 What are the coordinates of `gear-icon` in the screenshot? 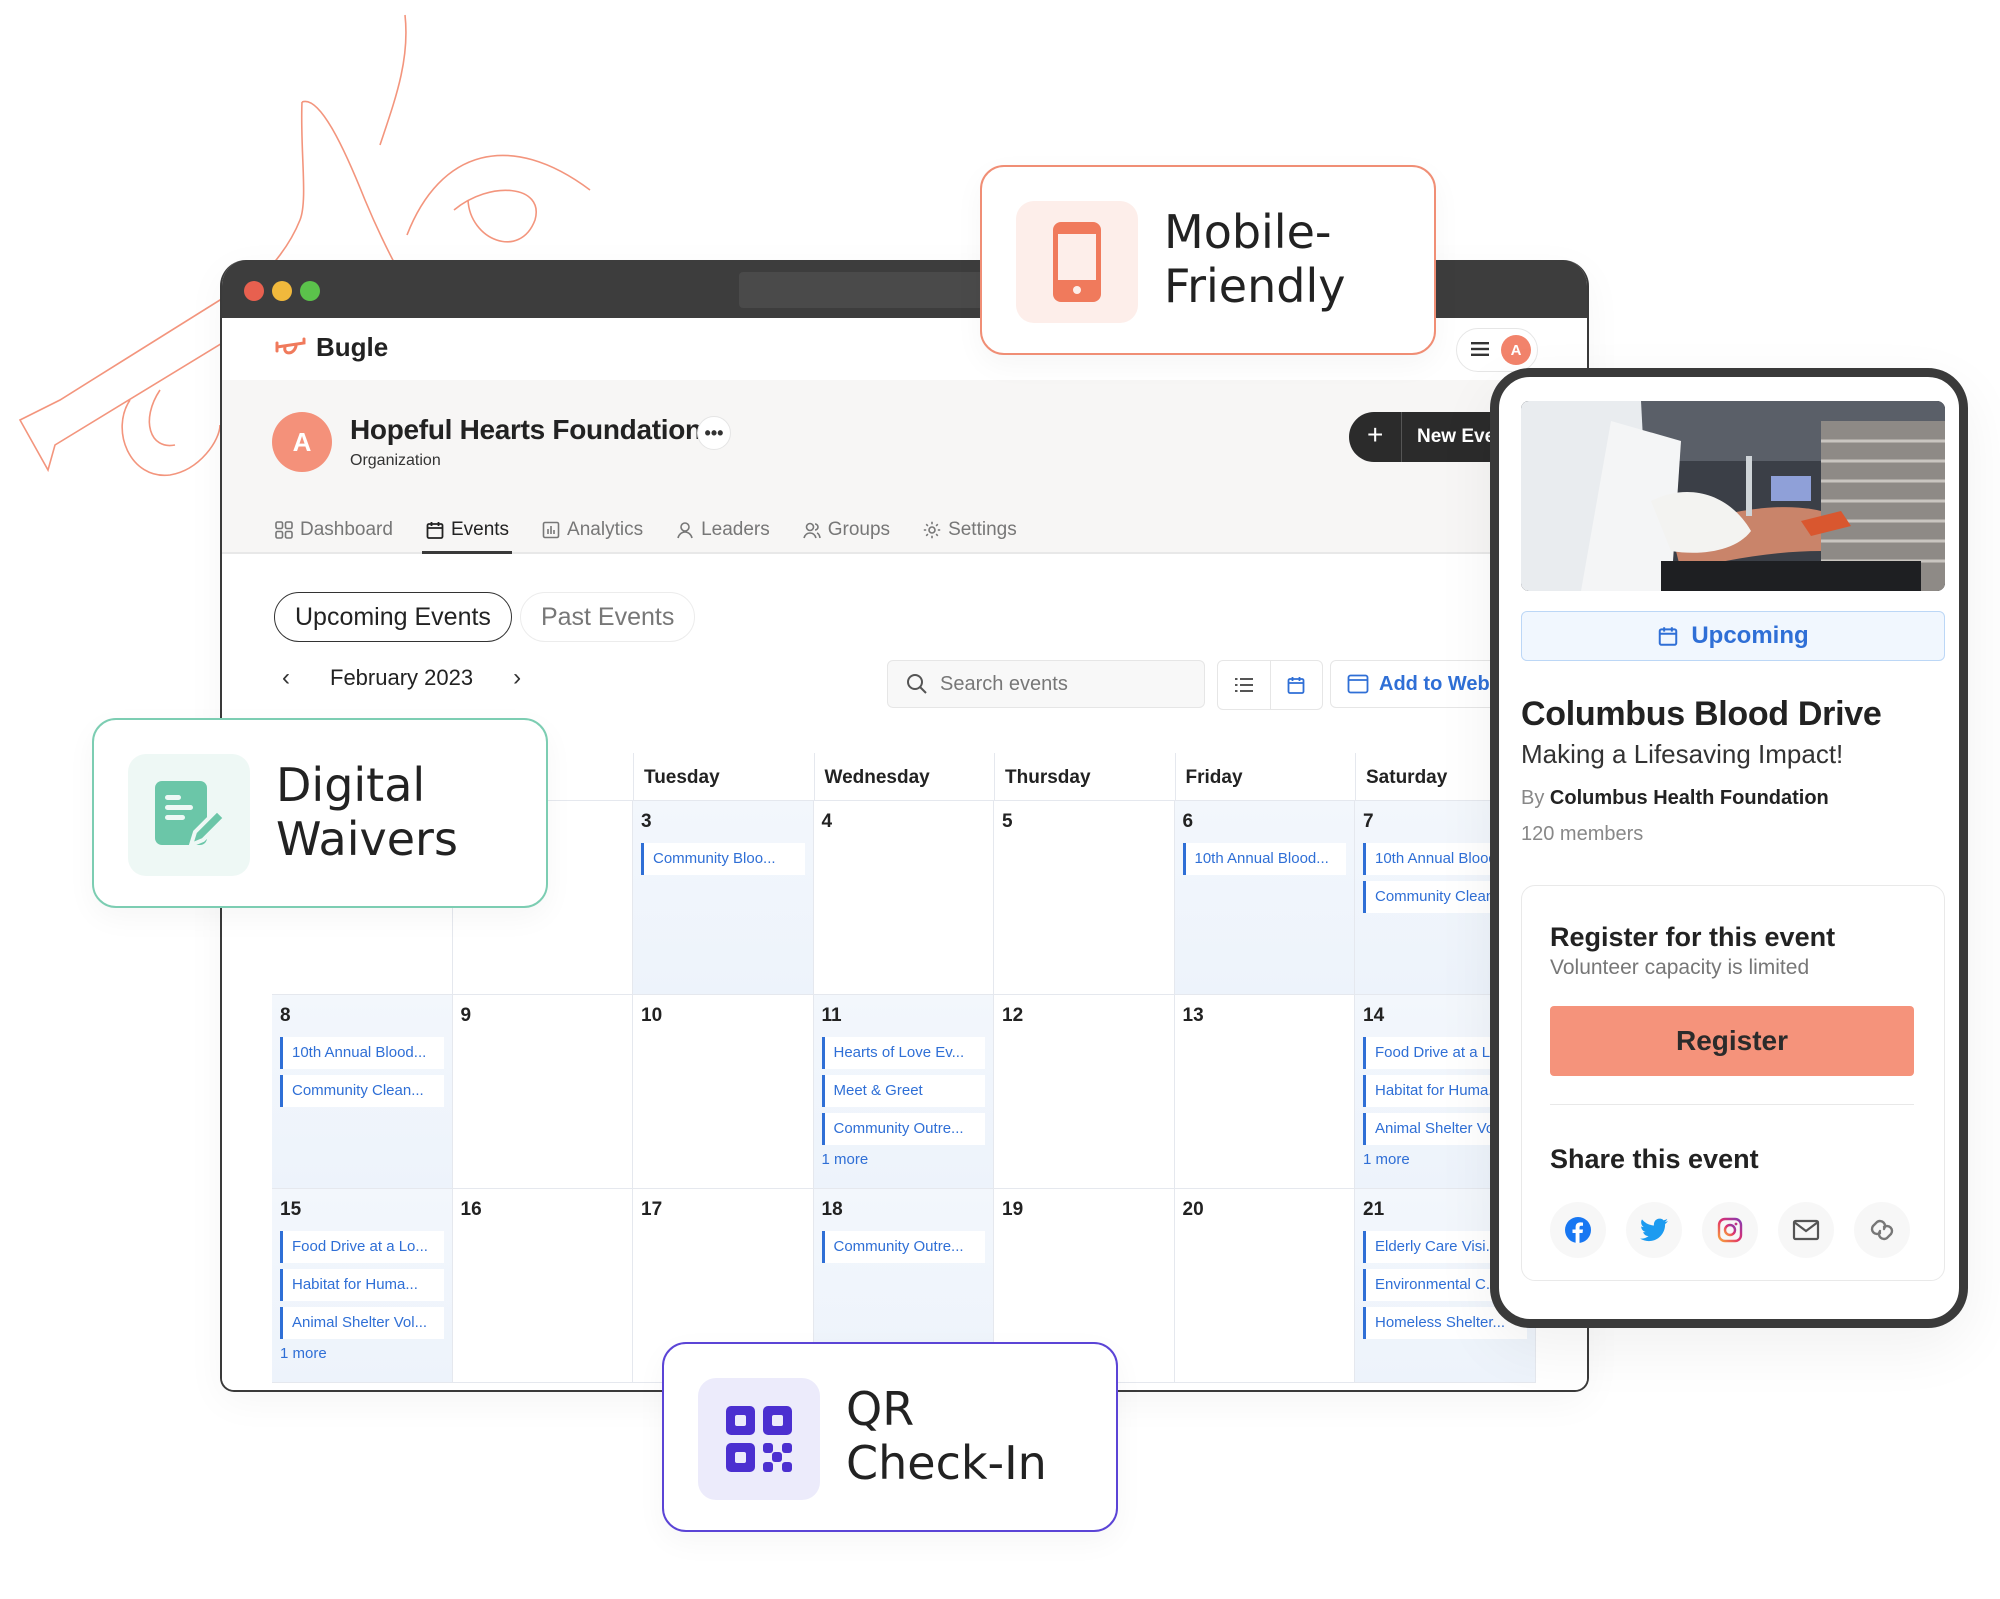 It's located at (932, 530).